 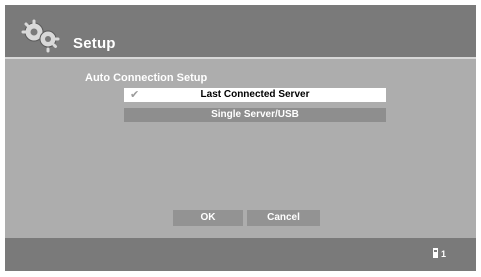 What do you see at coordinates (40, 36) in the screenshot?
I see `gears-icon` at bounding box center [40, 36].